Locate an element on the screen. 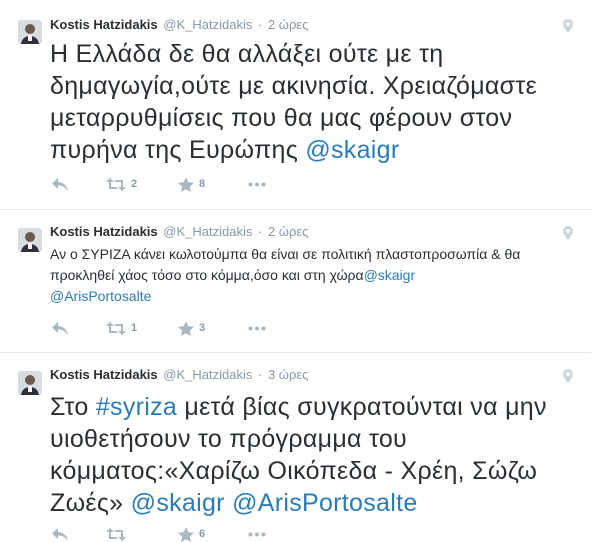 The height and width of the screenshot is (542, 592). tweet-text-segment is located at coordinates (228, 503).